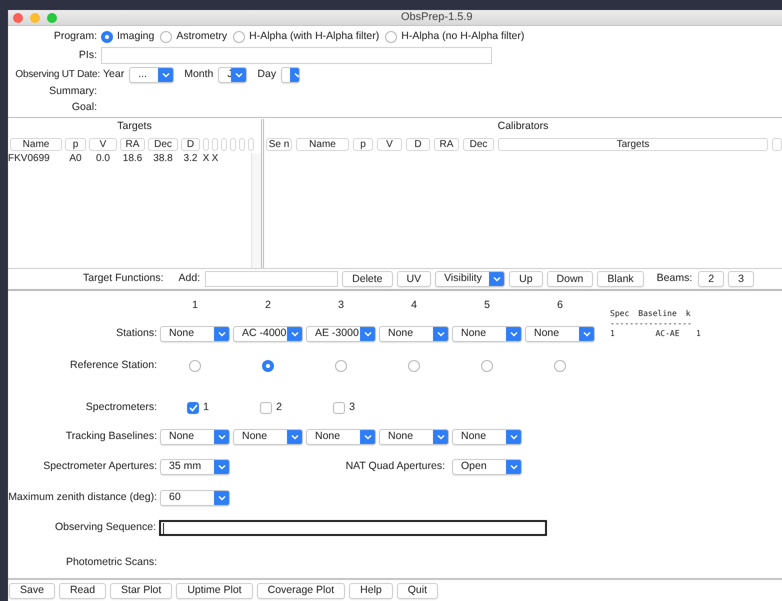 Image resolution: width=782 pixels, height=601 pixels. Describe the element at coordinates (18, 17) in the screenshot. I see `close-icon` at that location.